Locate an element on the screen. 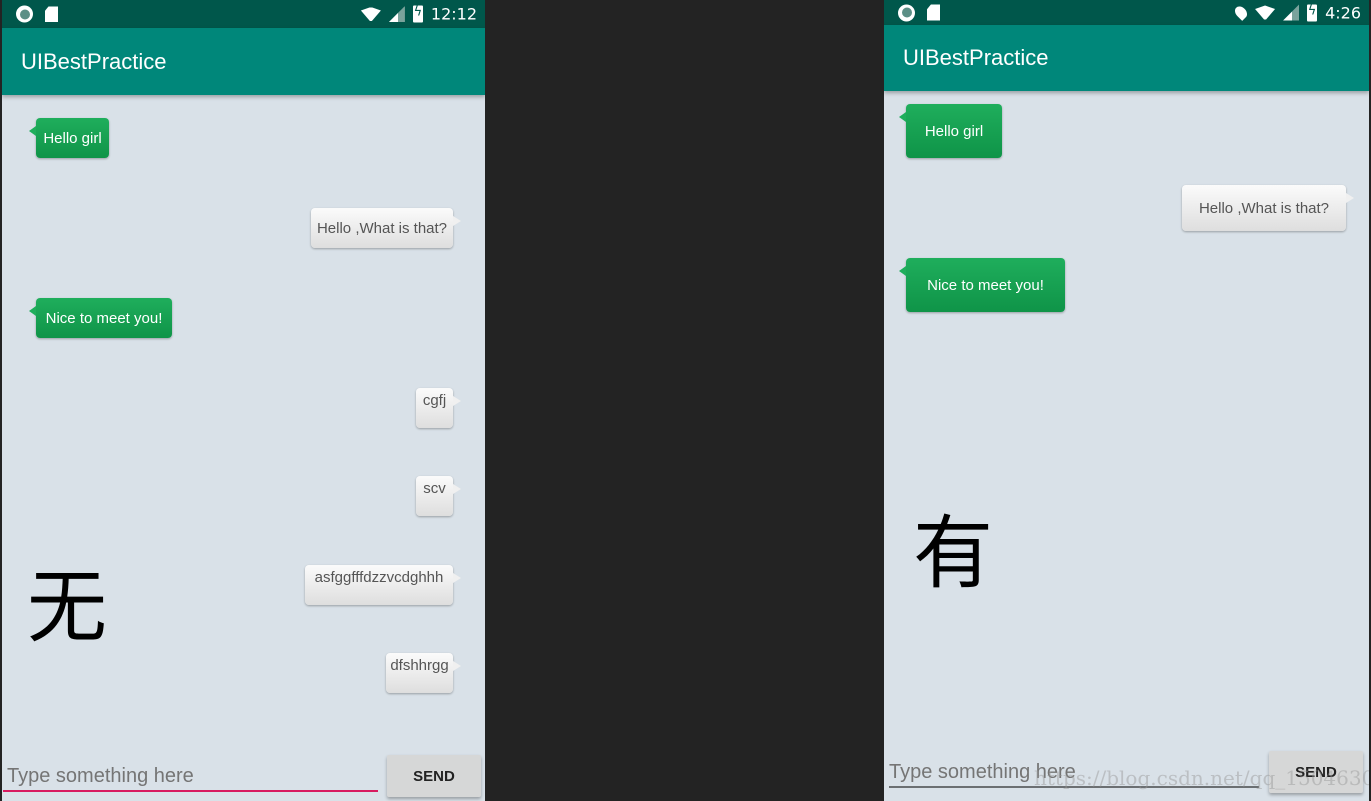 The width and height of the screenshot is (1371, 801). annotation-label: 无 is located at coordinates (67, 607).